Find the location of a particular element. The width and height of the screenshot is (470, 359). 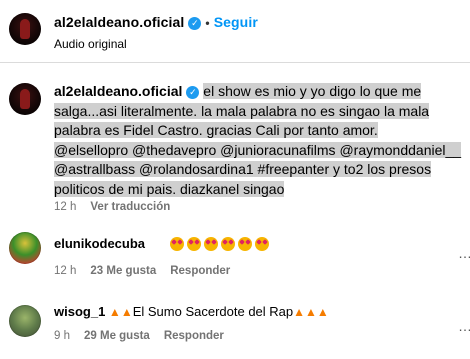

translate-link: Ver traducción is located at coordinates (130, 207).